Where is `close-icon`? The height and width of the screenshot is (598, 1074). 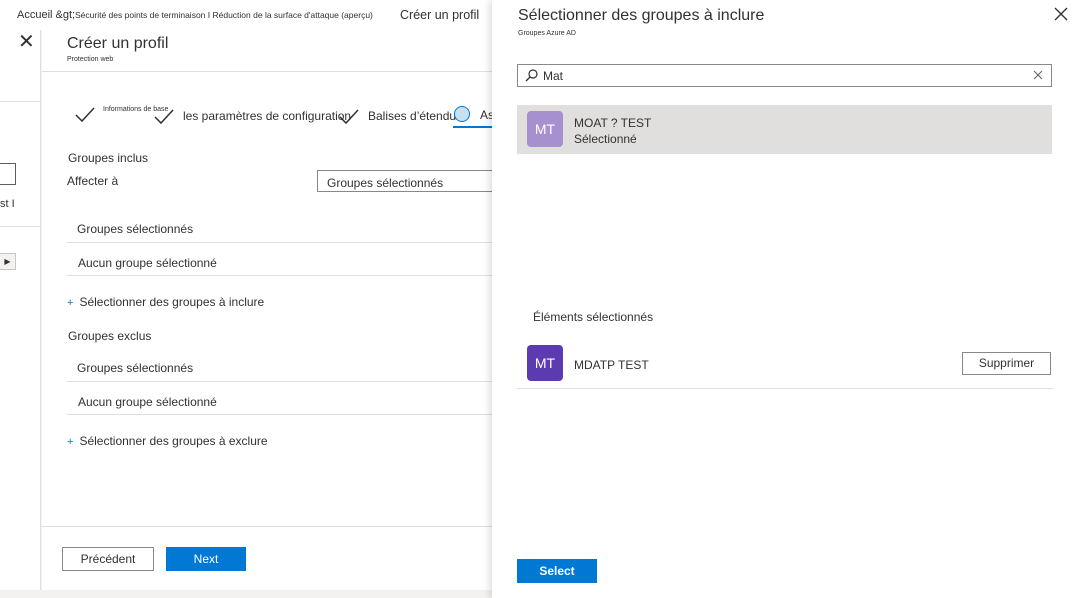
close-icon is located at coordinates (1061, 14).